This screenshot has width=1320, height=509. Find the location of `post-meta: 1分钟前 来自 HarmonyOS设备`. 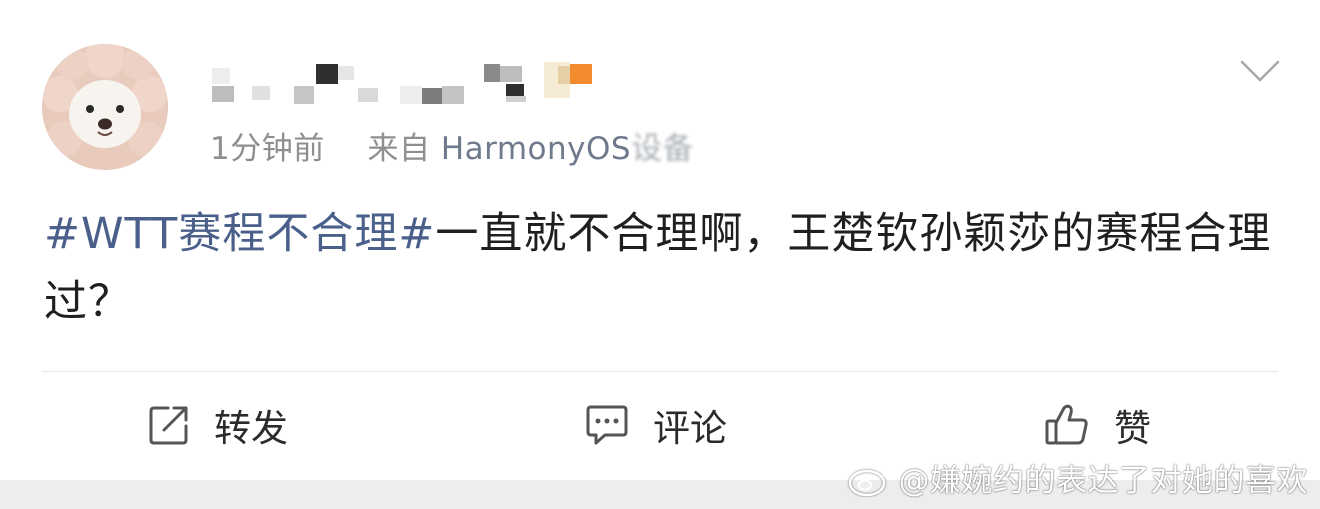

post-meta: 1分钟前 来自 HarmonyOS设备 is located at coordinates (452, 145).